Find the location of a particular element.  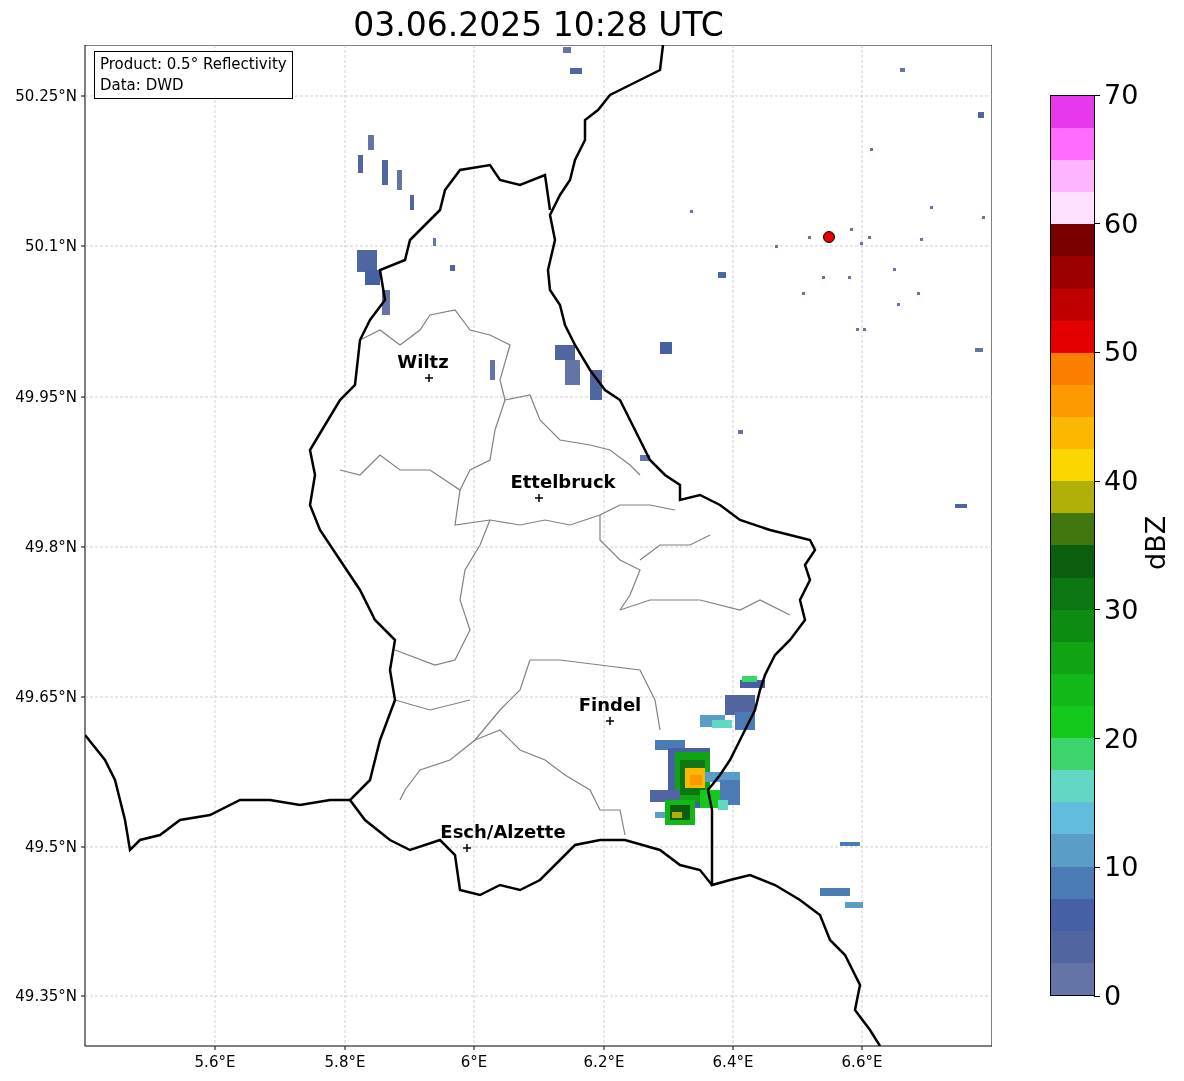

location-marker is located at coordinates (829, 237).